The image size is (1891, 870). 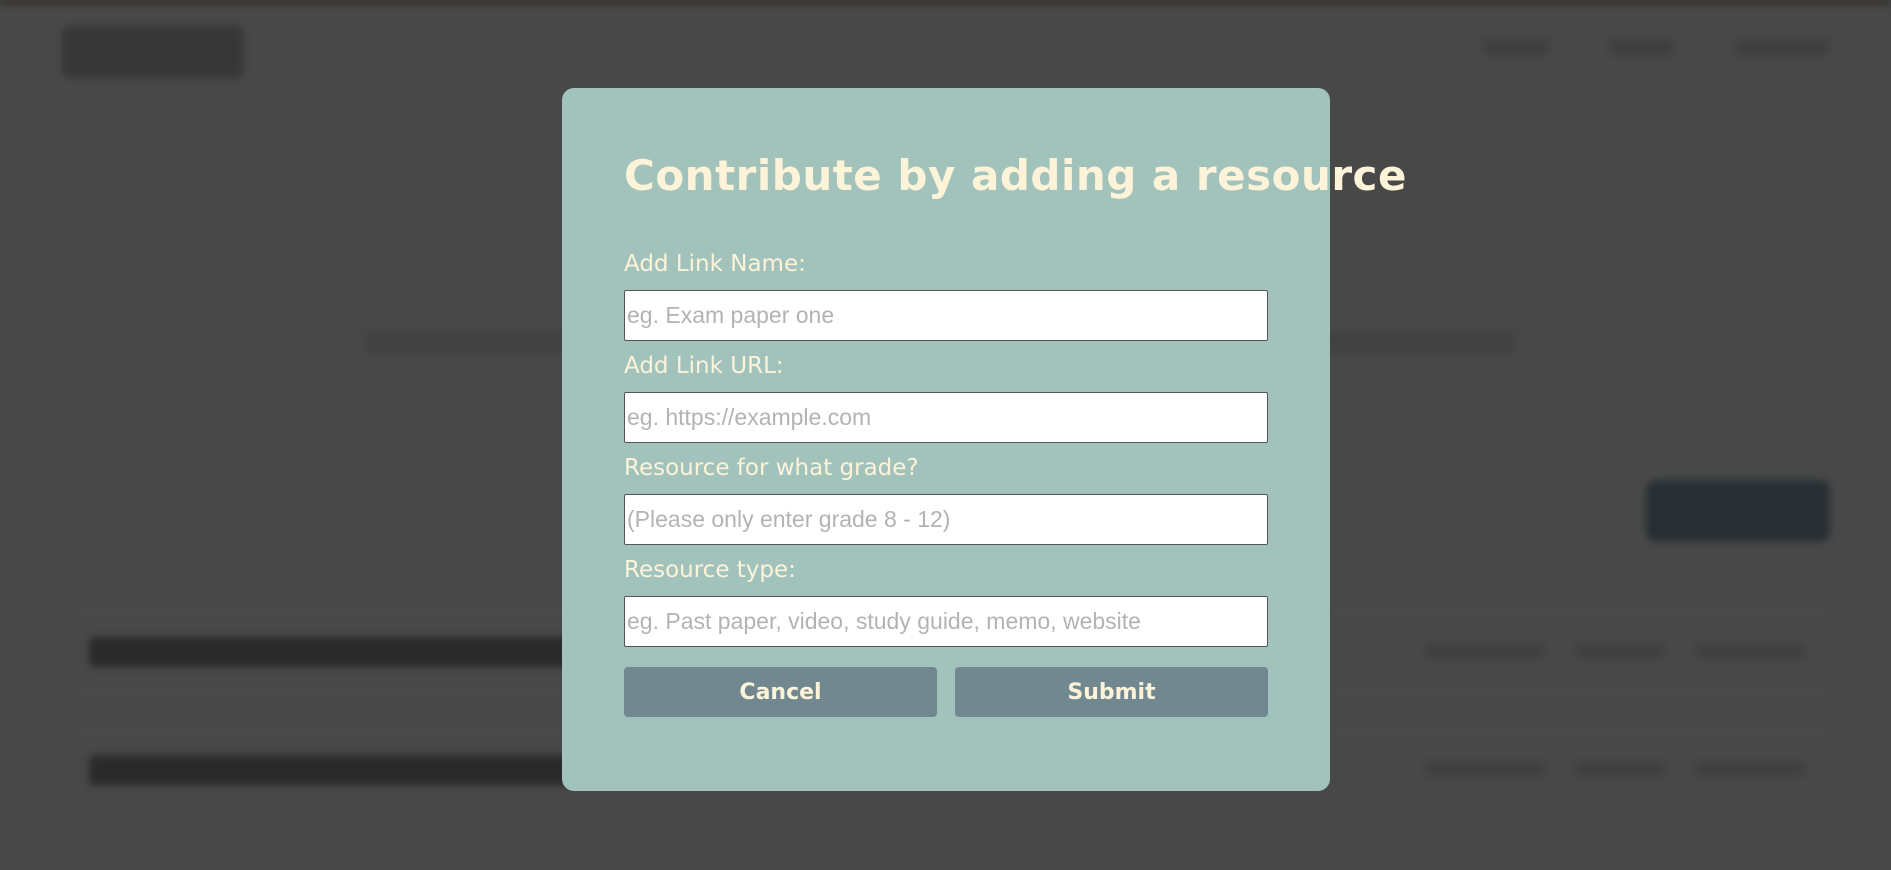 I want to click on link-name-input, so click(x=946, y=315).